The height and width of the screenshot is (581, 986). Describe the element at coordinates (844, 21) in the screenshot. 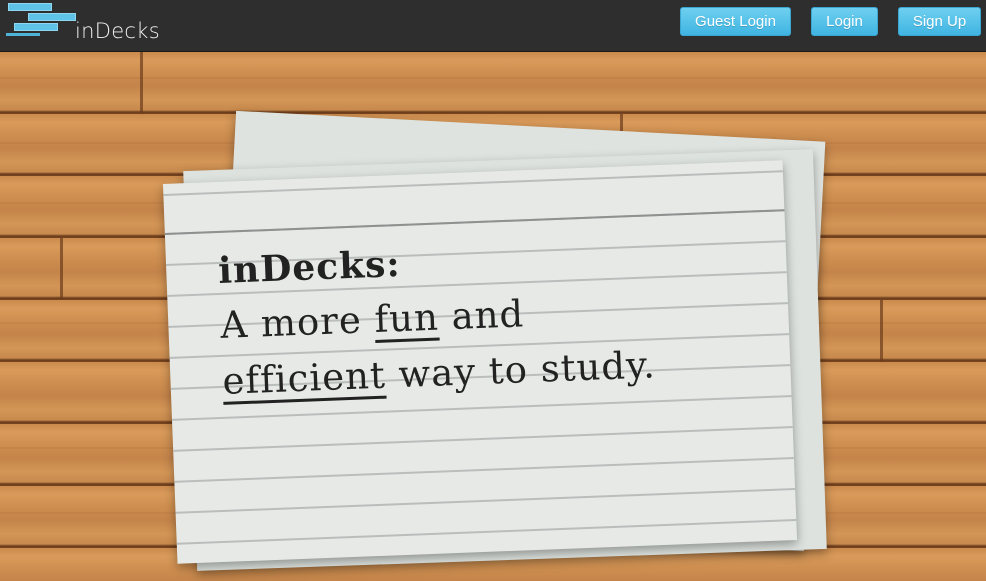

I see `login-button: Login` at that location.